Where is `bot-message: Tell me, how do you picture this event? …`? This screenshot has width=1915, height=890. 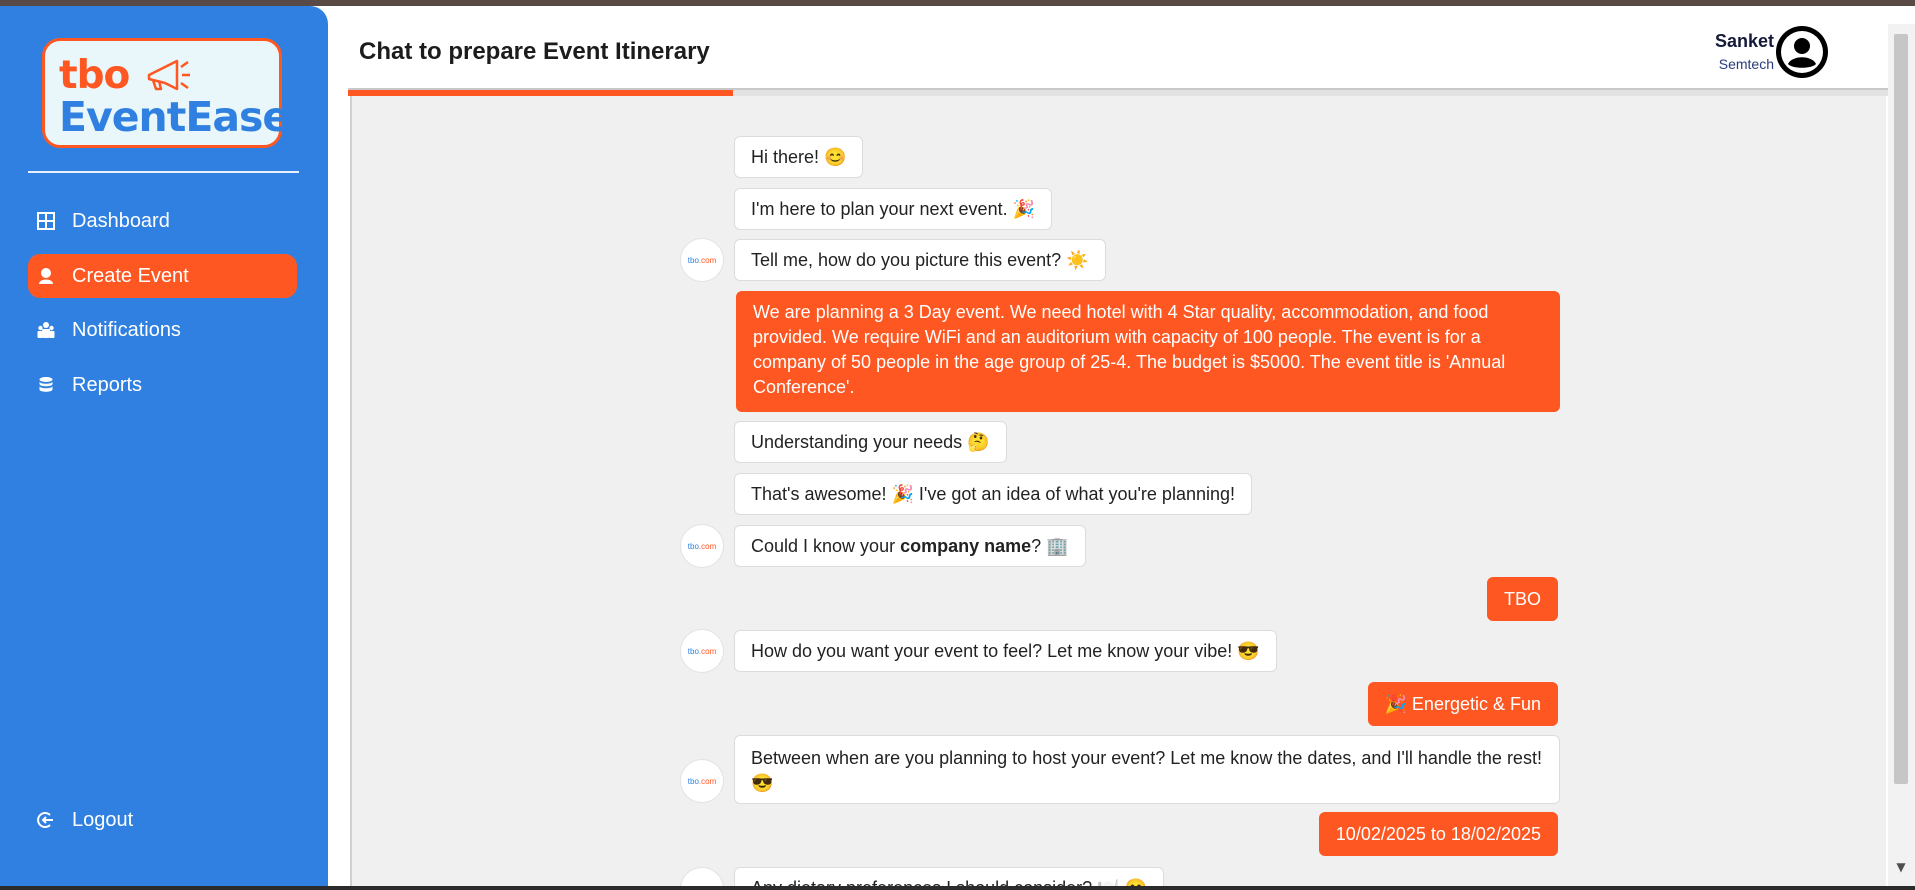 bot-message: Tell me, how do you picture this event? … is located at coordinates (920, 260).